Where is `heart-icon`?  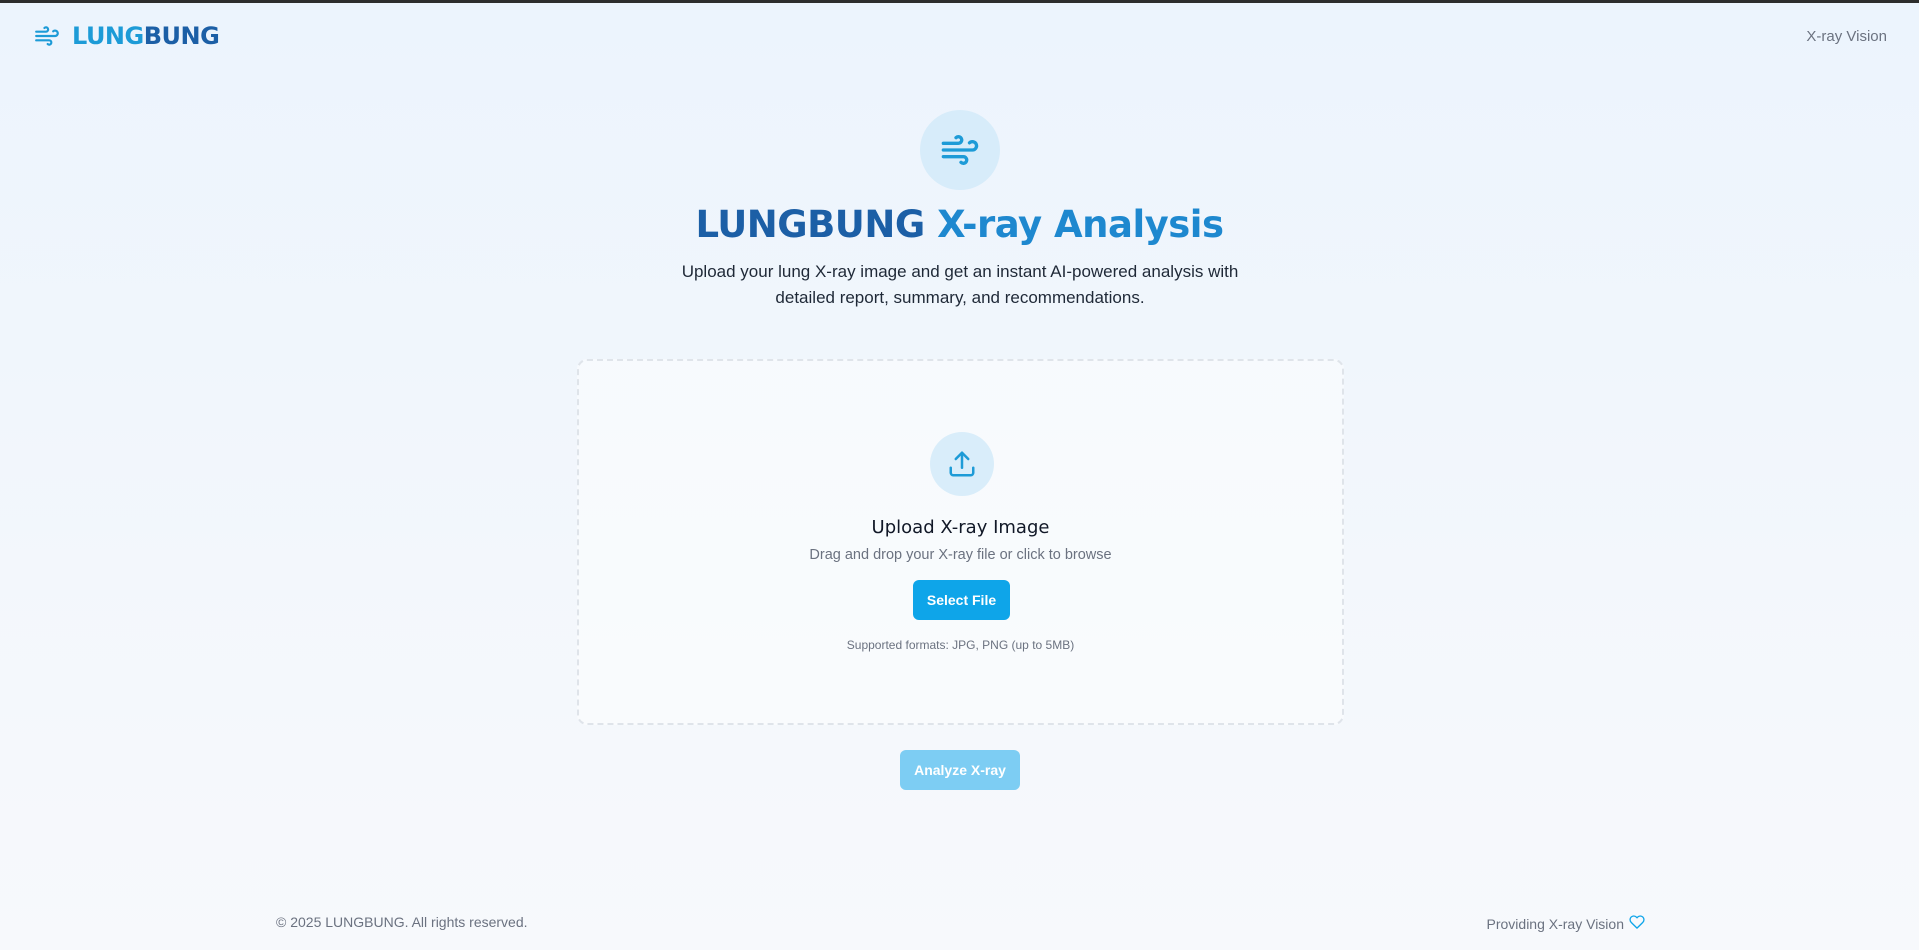
heart-icon is located at coordinates (1637, 923).